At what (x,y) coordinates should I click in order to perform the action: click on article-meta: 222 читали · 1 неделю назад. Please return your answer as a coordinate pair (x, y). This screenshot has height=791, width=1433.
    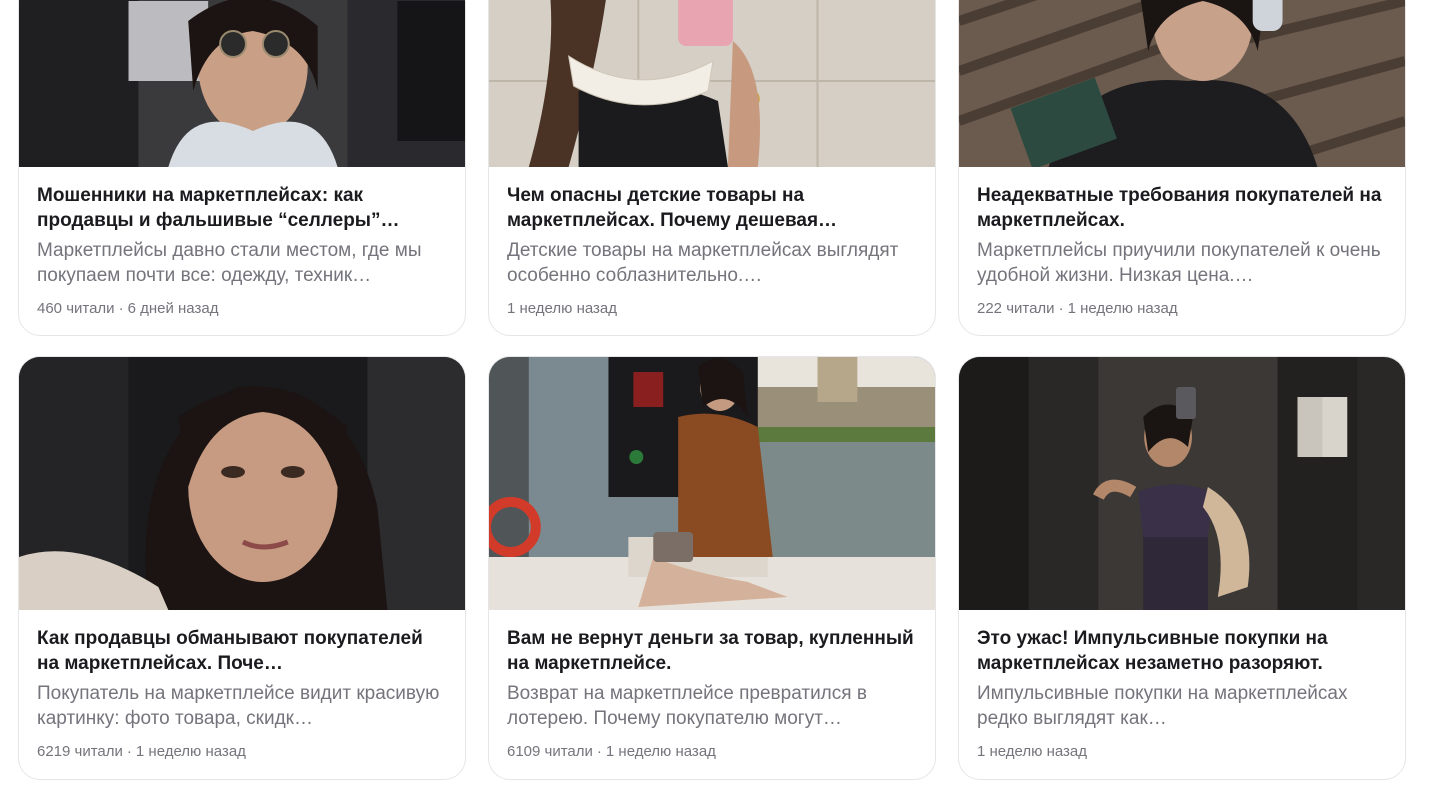
    Looking at the image, I should click on (1182, 308).